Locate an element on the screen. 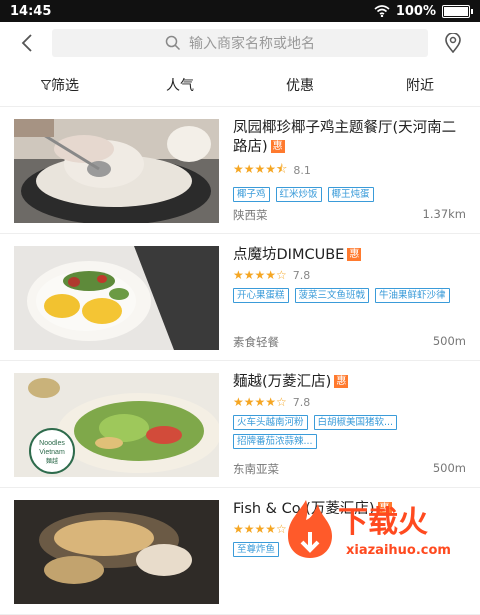  dish-tag: 牛油果鲜虾沙律 is located at coordinates (412, 295).